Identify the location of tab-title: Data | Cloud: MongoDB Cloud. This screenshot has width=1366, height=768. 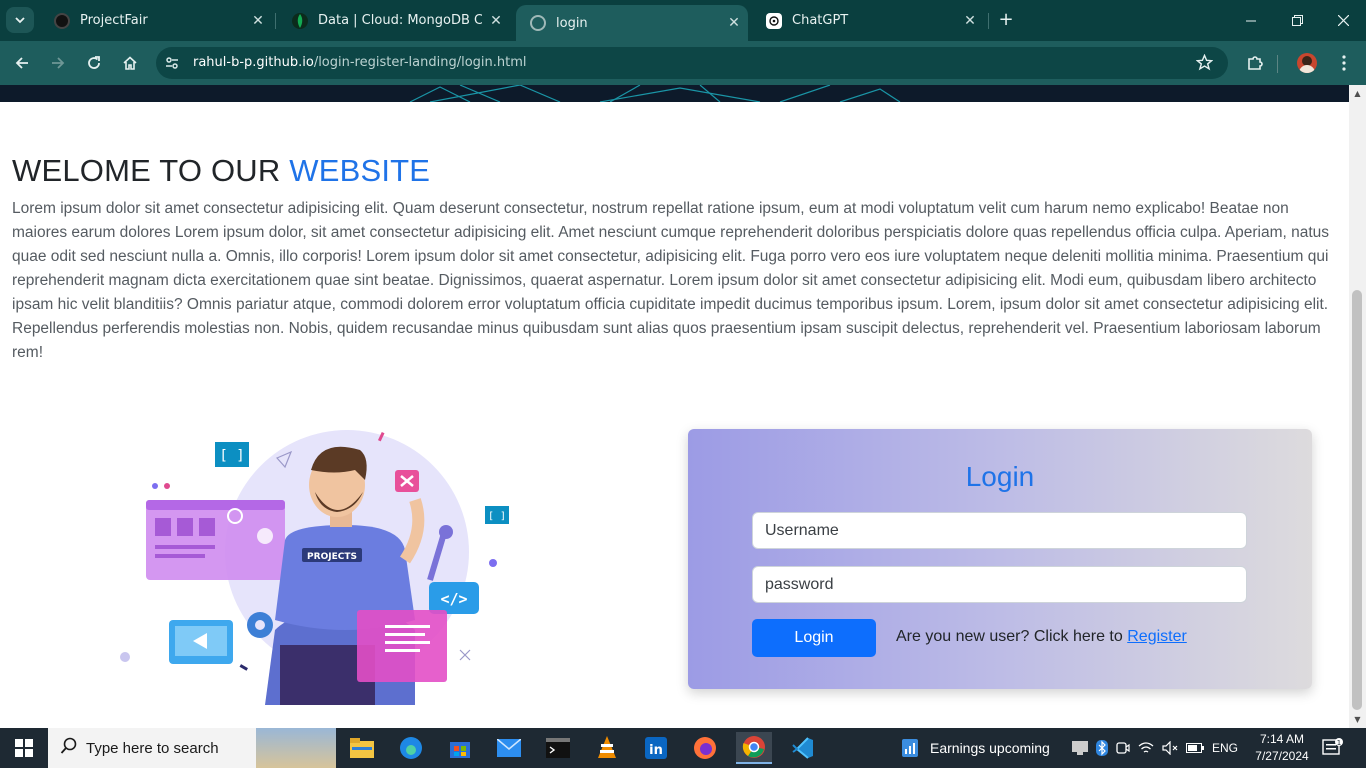
(400, 20).